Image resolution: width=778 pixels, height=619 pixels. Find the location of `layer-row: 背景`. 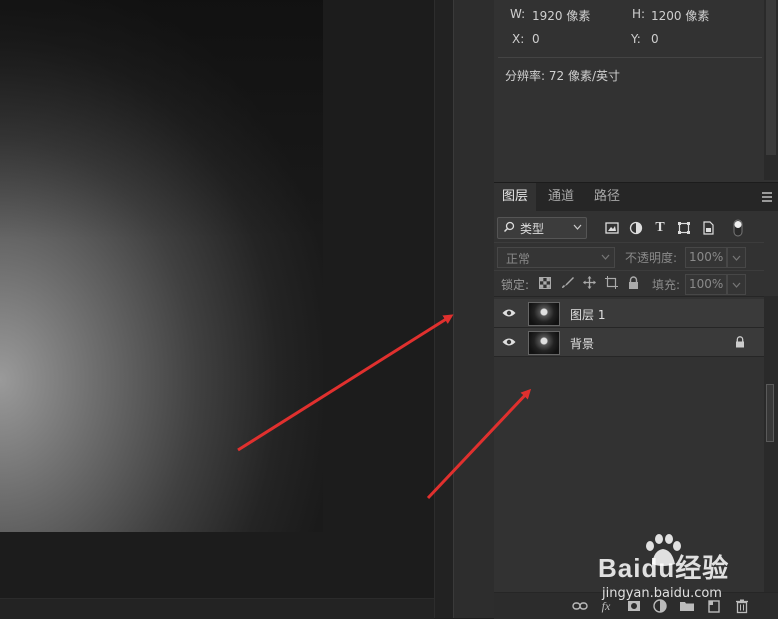

layer-row: 背景 is located at coordinates (629, 342).